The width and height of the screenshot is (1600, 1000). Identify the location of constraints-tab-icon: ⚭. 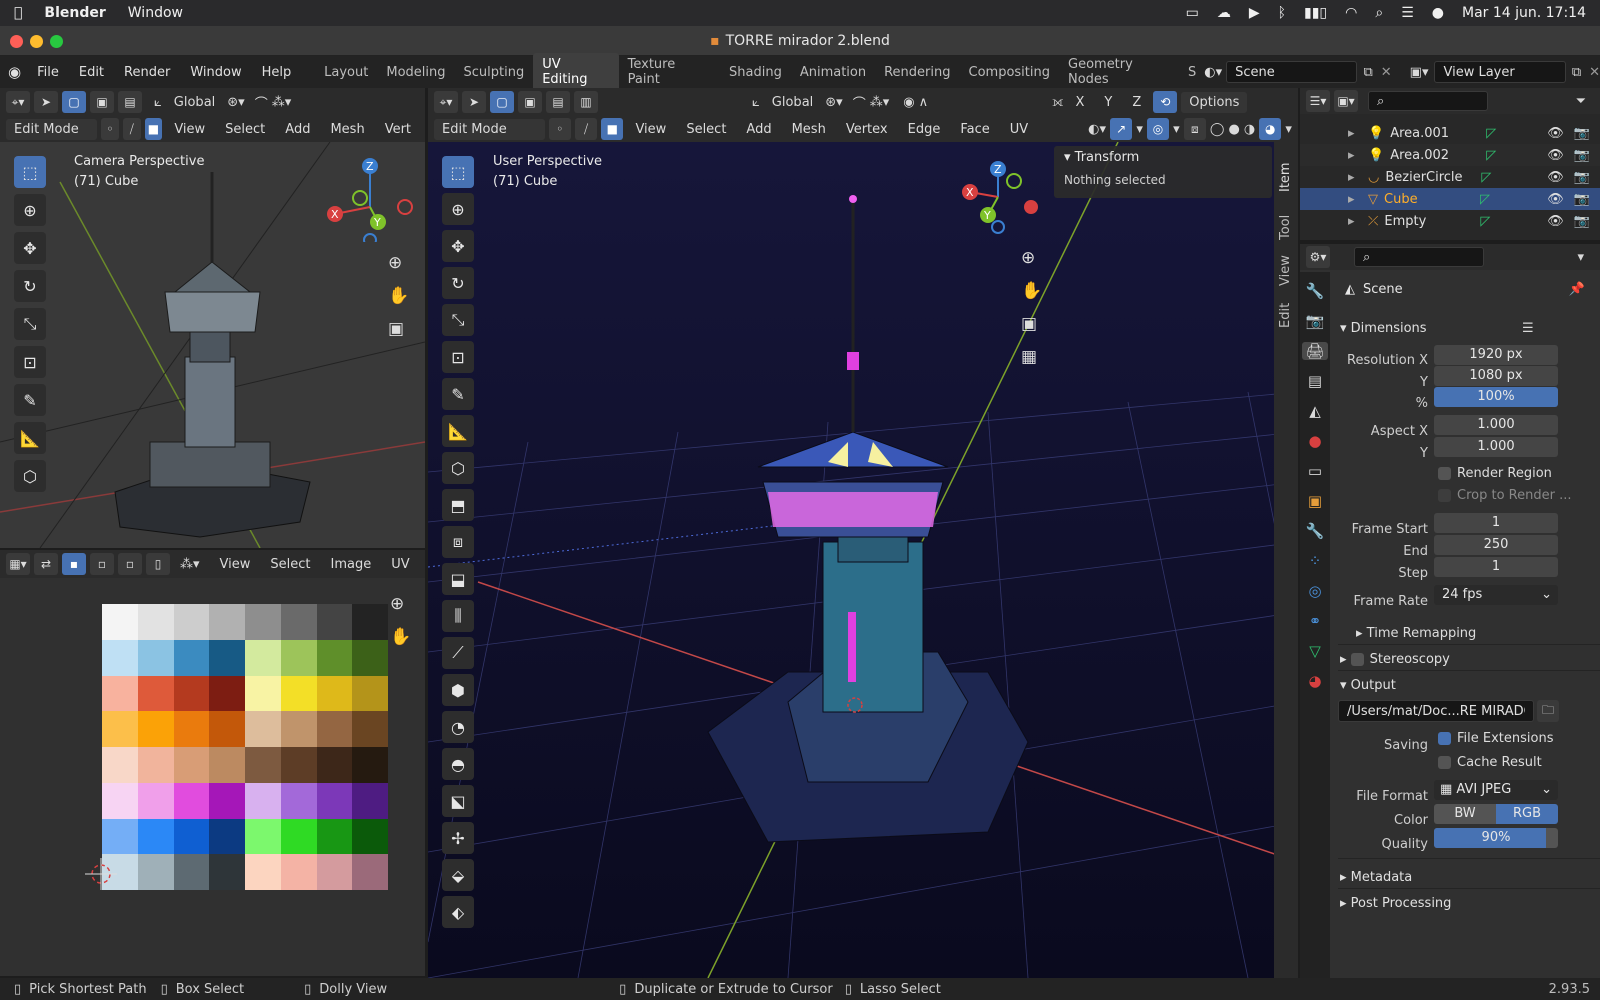
(1315, 621).